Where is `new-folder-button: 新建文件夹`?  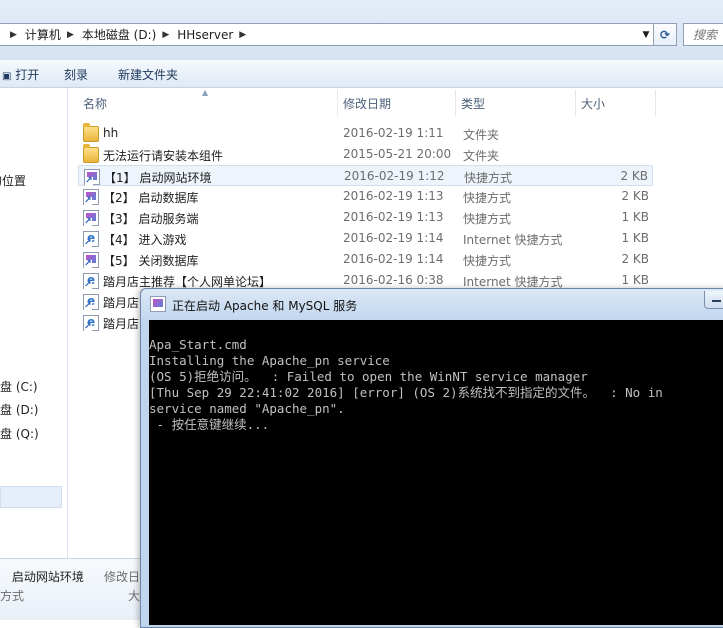
new-folder-button: 新建文件夹 is located at coordinates (148, 74).